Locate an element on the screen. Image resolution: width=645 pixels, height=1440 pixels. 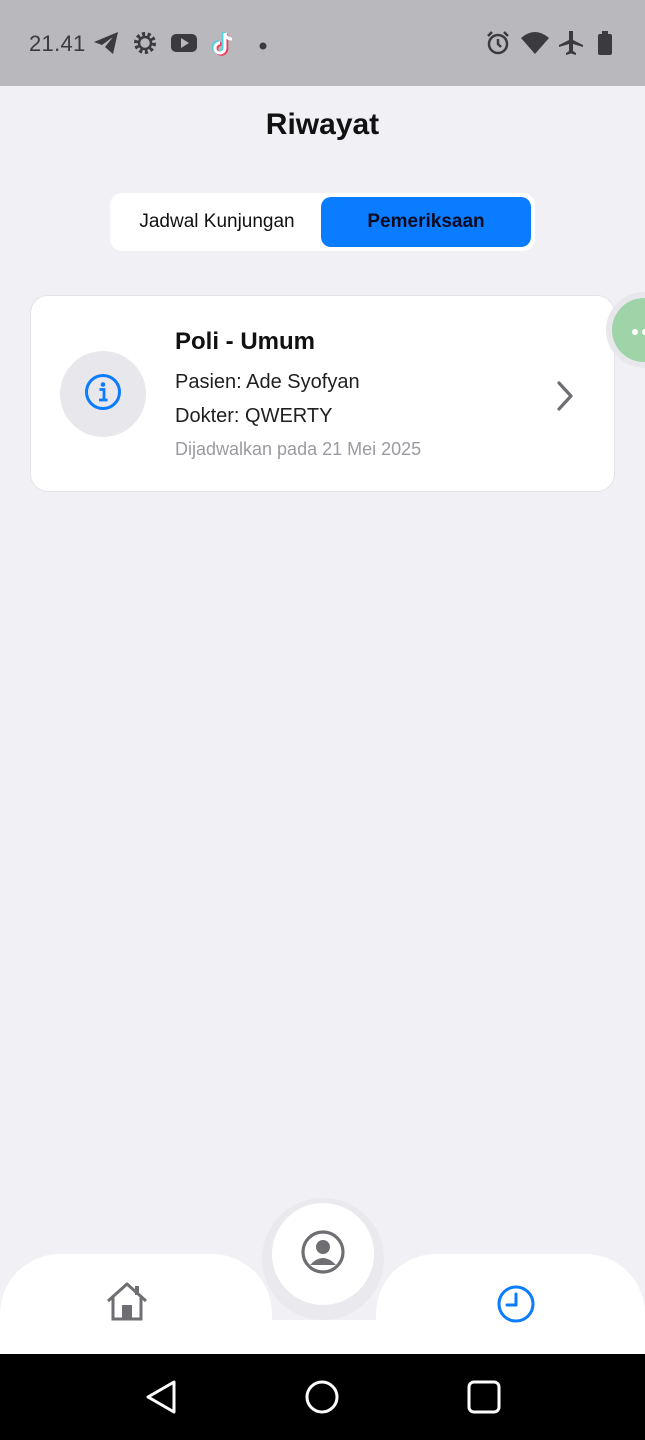
settings-gear-icon is located at coordinates (145, 45).